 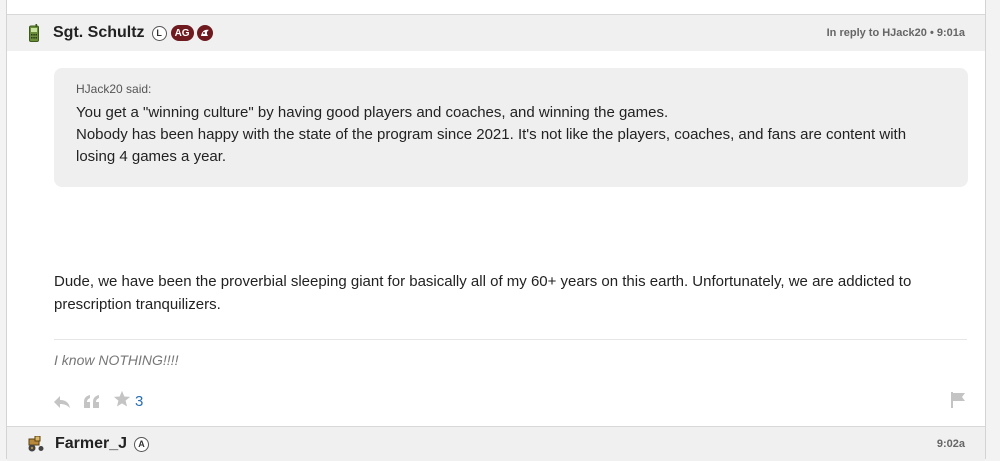 I want to click on reply-icon, so click(x=62, y=402).